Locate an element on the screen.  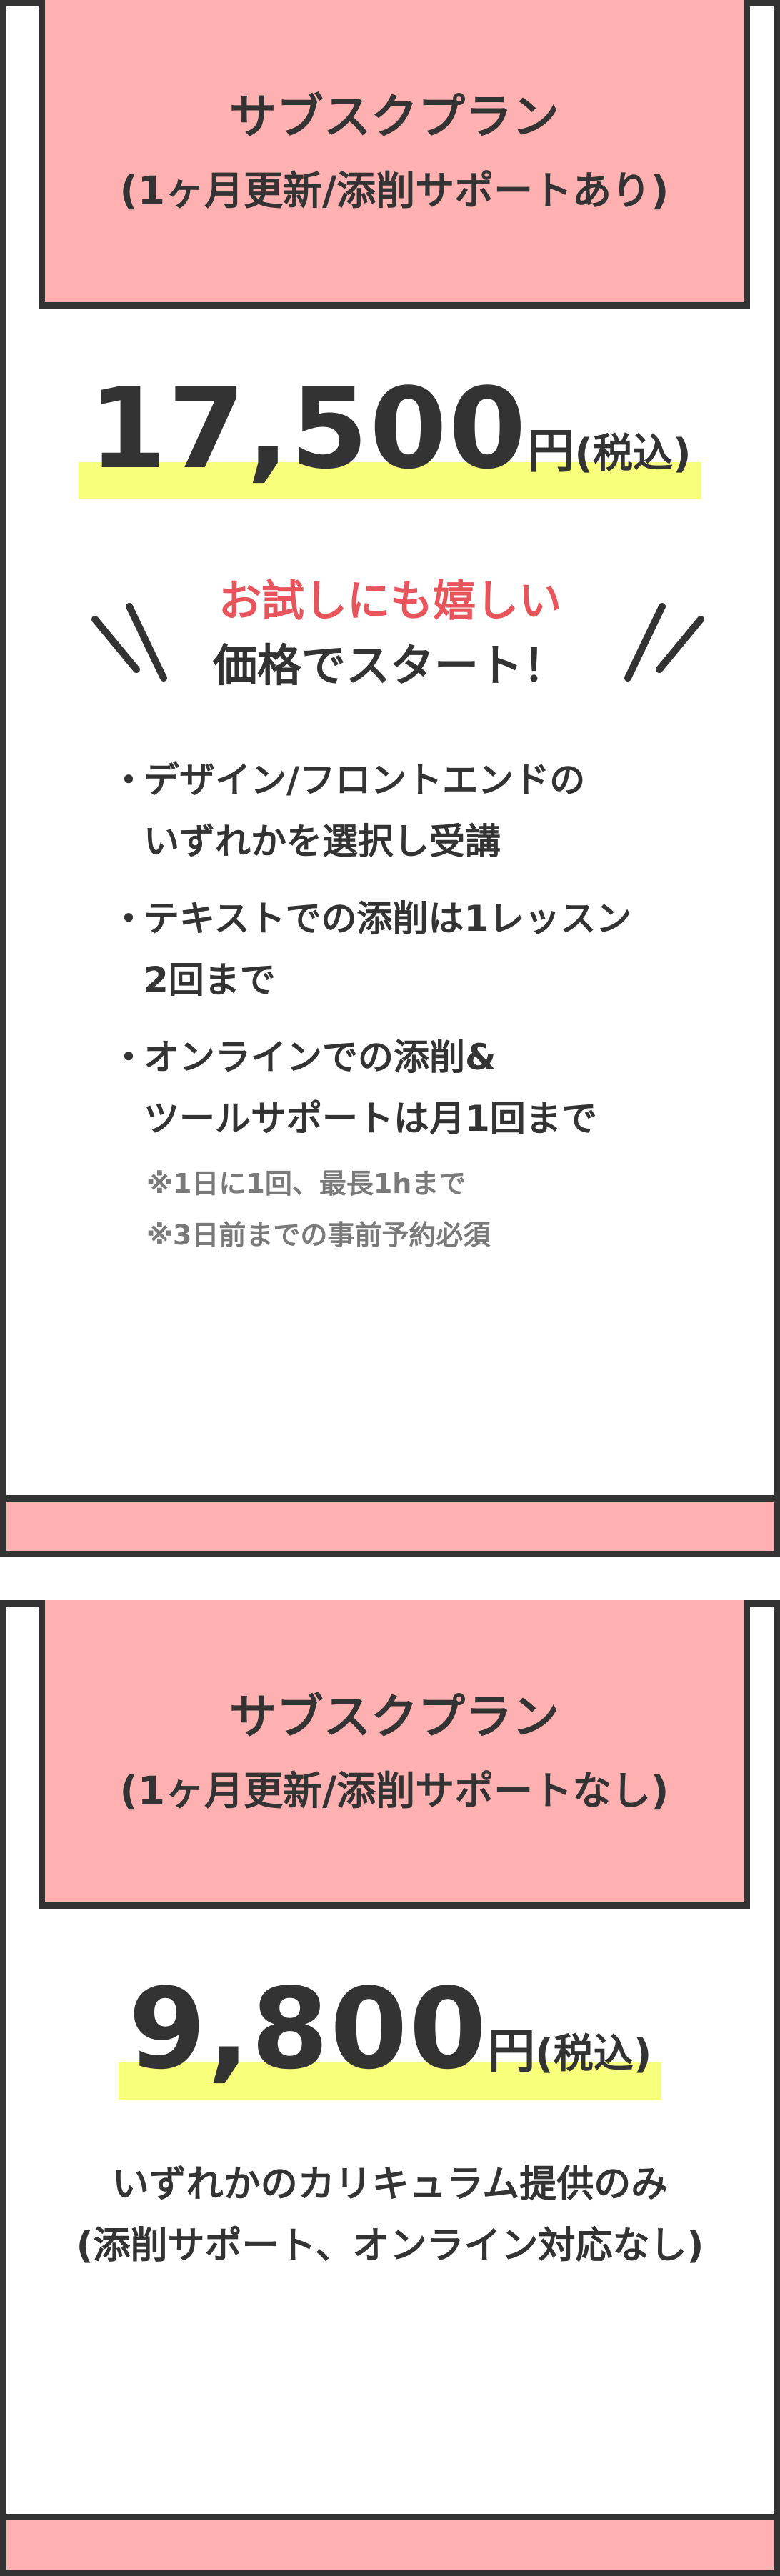
note-line: ※3日前までの事前予約必須 is located at coordinates (318, 1235).